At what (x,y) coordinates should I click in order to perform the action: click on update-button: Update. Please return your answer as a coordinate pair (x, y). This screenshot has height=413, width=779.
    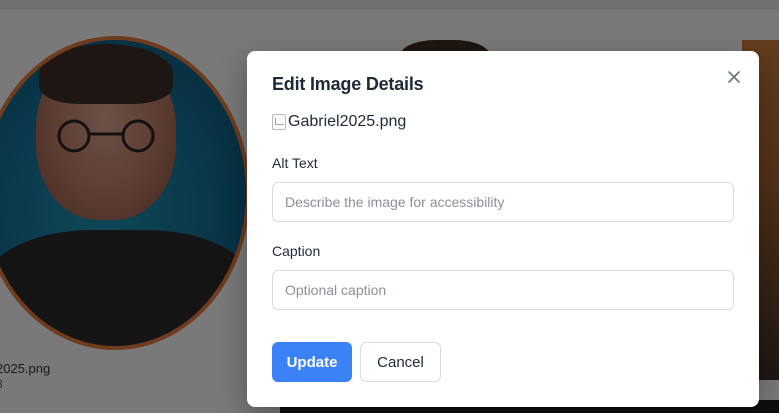
    Looking at the image, I should click on (312, 362).